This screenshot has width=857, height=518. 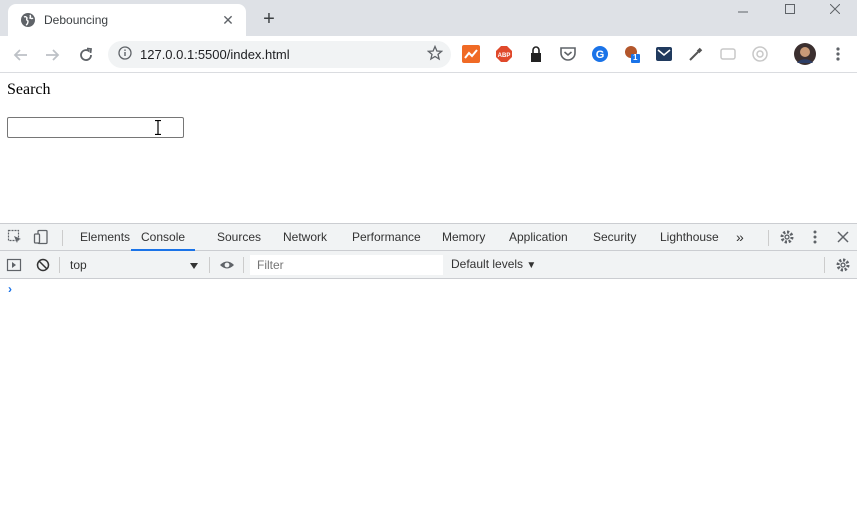 What do you see at coordinates (805, 54) in the screenshot?
I see `profile-avatar` at bounding box center [805, 54].